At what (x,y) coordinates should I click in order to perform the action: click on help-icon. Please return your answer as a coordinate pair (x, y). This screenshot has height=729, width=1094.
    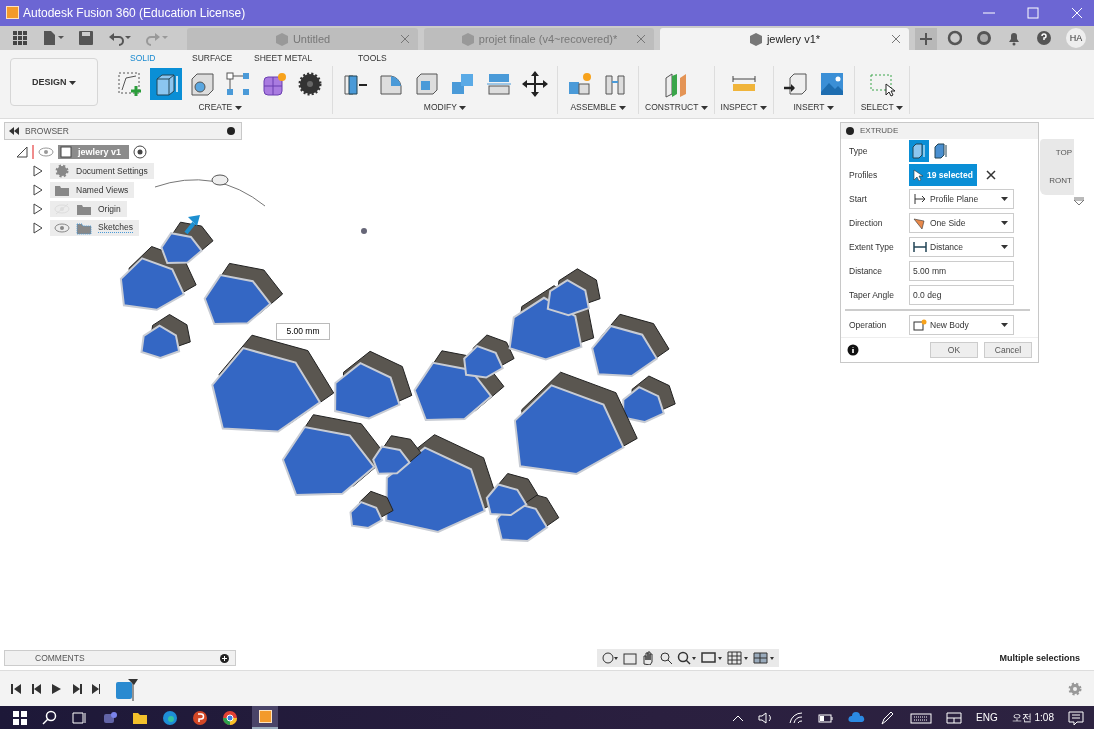
    Looking at the image, I should click on (1044, 37).